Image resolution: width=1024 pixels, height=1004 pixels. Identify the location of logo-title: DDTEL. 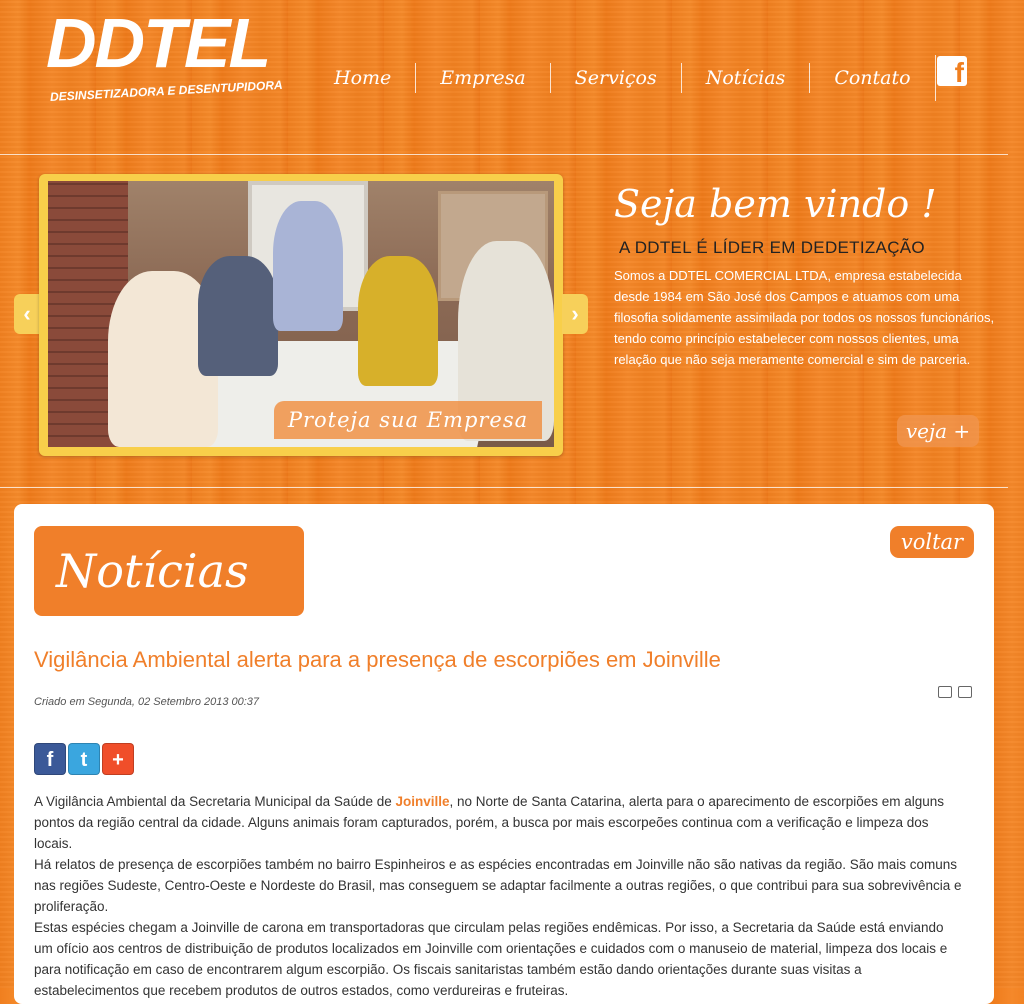
(158, 43).